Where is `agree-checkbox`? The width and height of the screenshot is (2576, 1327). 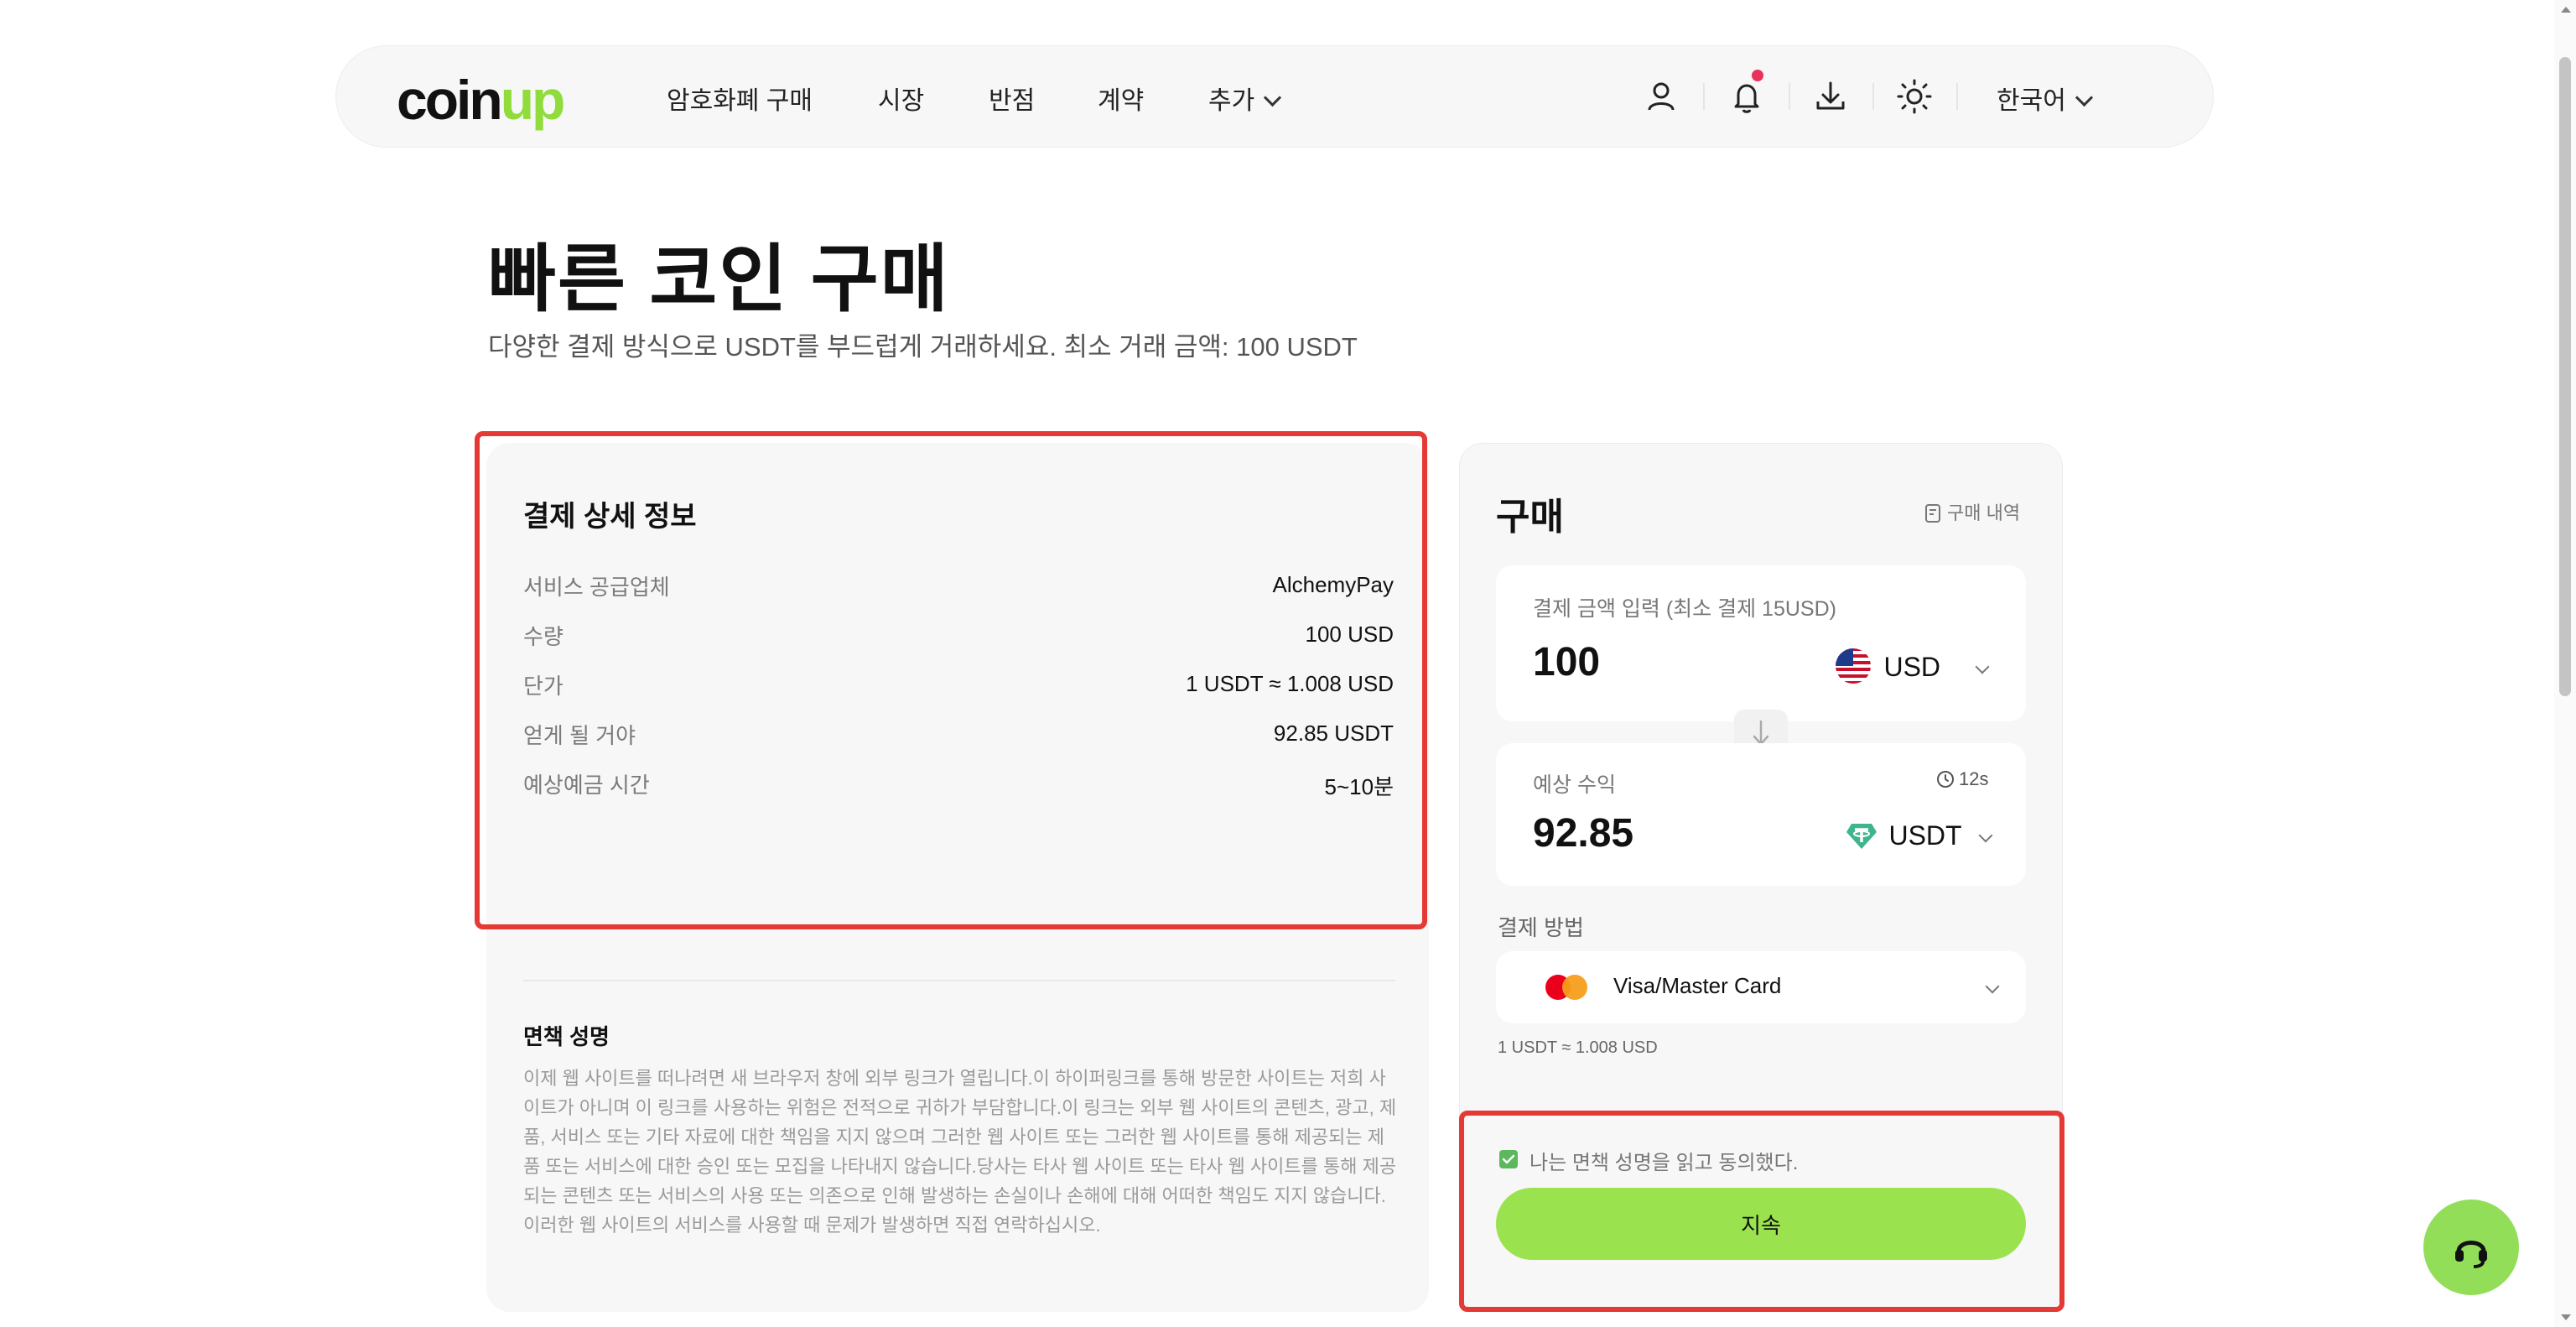 agree-checkbox is located at coordinates (1508, 1159).